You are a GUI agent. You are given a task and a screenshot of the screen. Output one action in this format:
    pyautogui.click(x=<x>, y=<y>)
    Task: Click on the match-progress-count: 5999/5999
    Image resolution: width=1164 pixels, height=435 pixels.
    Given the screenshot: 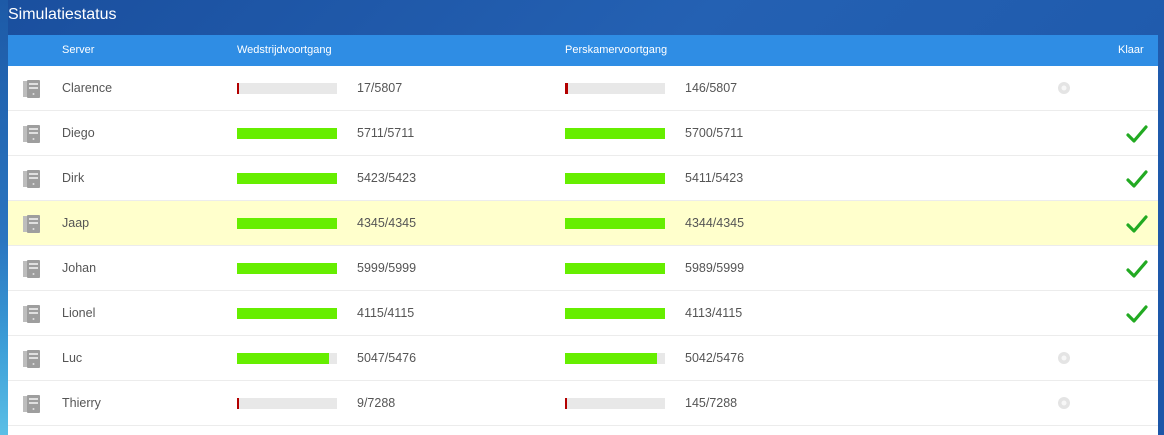 What is the action you would take?
    pyautogui.click(x=387, y=268)
    